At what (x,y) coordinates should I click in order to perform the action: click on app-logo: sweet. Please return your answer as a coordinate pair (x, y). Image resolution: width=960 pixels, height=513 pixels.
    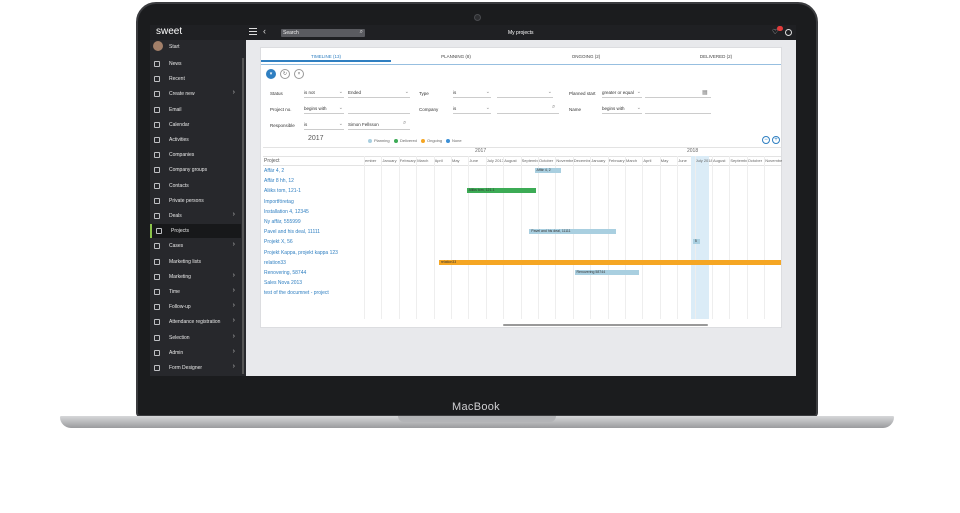
    Looking at the image, I should click on (169, 31).